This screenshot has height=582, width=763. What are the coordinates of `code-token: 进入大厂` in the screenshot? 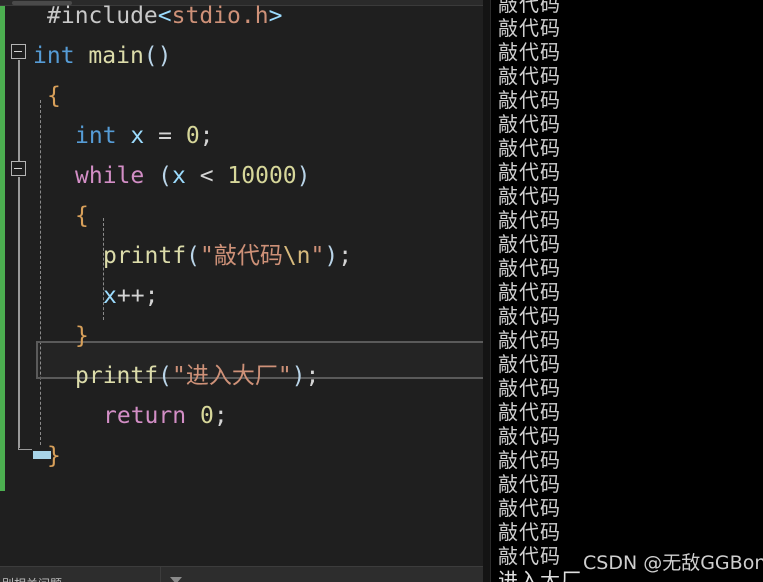 It's located at (231, 376).